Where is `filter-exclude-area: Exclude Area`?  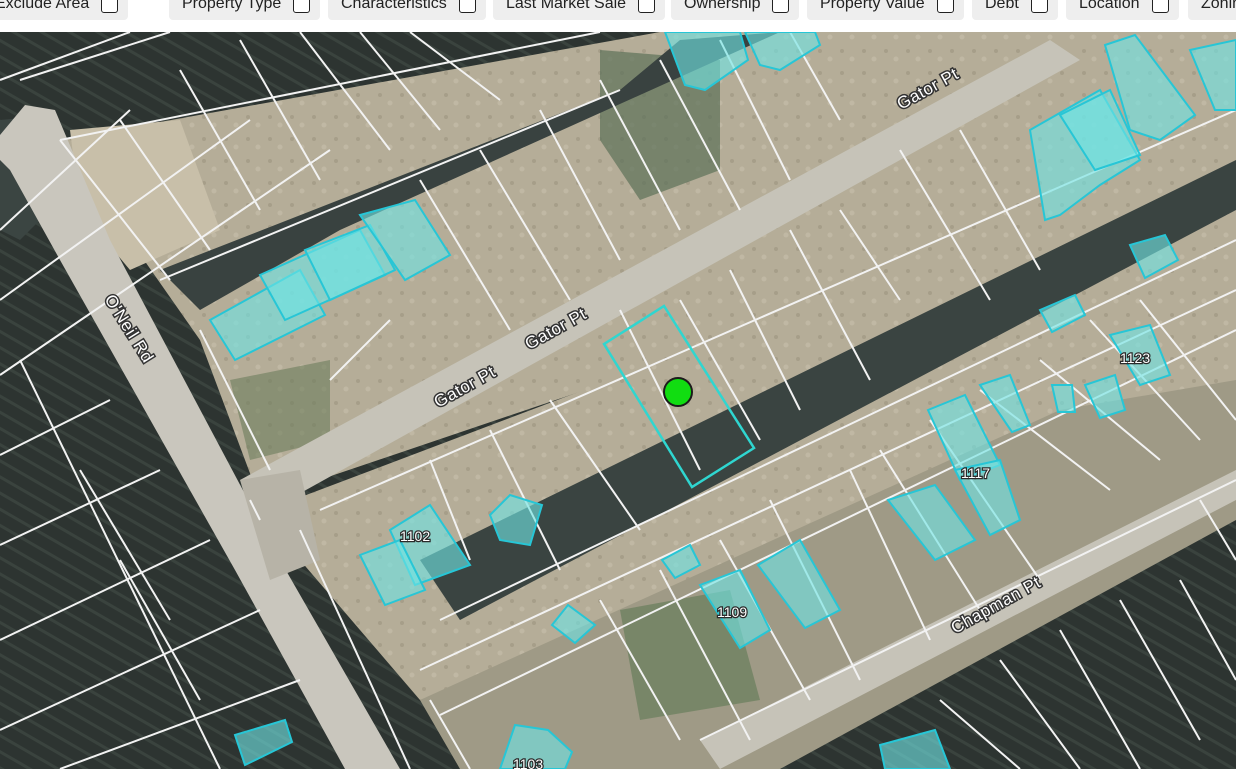 filter-exclude-area: Exclude Area is located at coordinates (64, 10).